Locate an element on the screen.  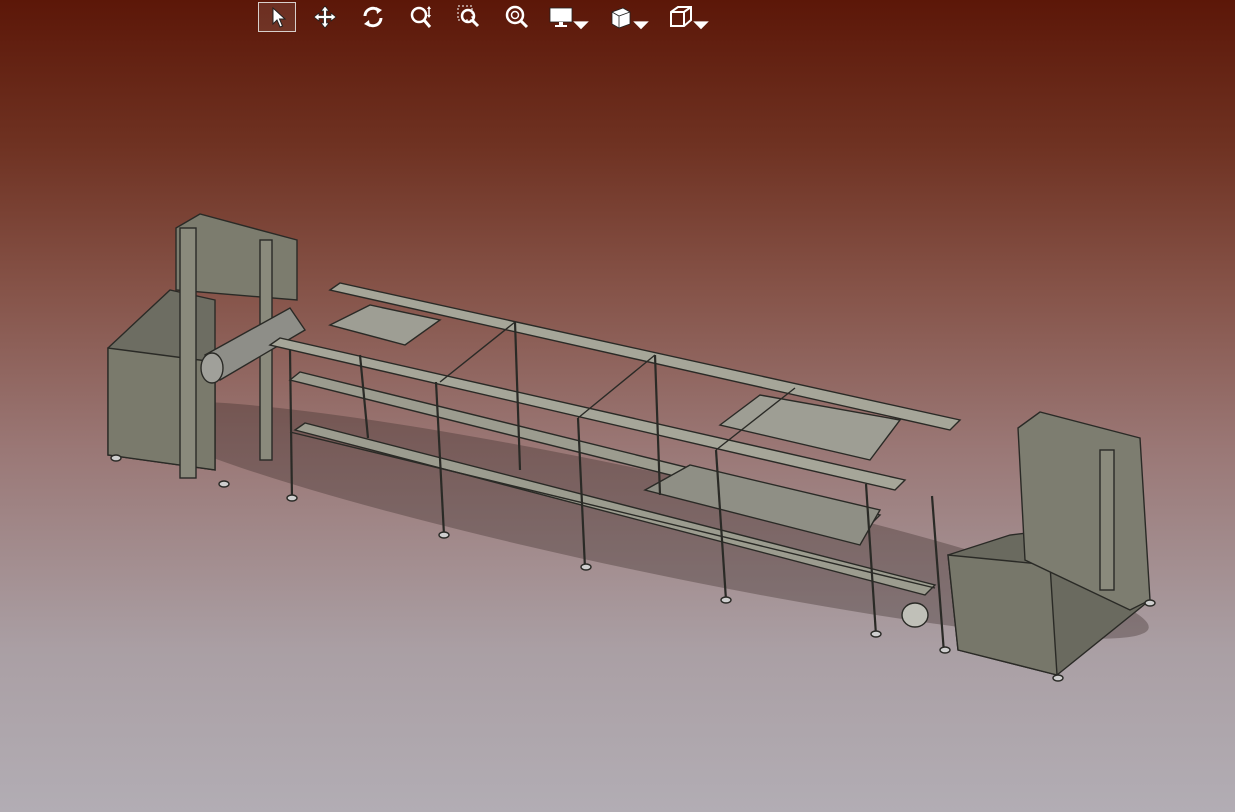
pan-tool-button is located at coordinates (325, 17).